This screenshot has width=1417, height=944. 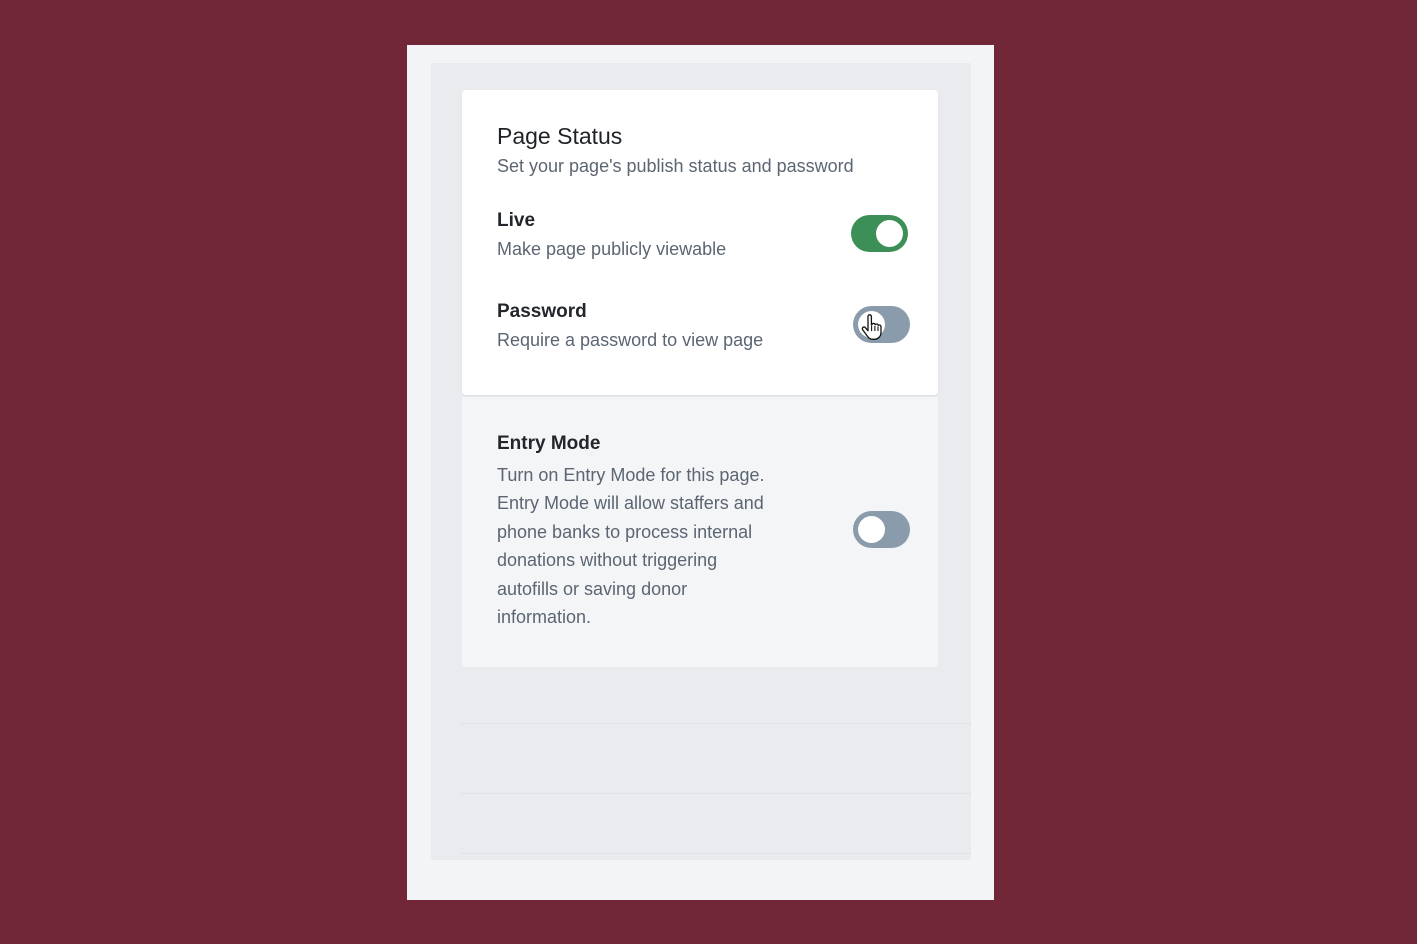 What do you see at coordinates (612, 249) in the screenshot?
I see `live-description: Make page publicly viewable` at bounding box center [612, 249].